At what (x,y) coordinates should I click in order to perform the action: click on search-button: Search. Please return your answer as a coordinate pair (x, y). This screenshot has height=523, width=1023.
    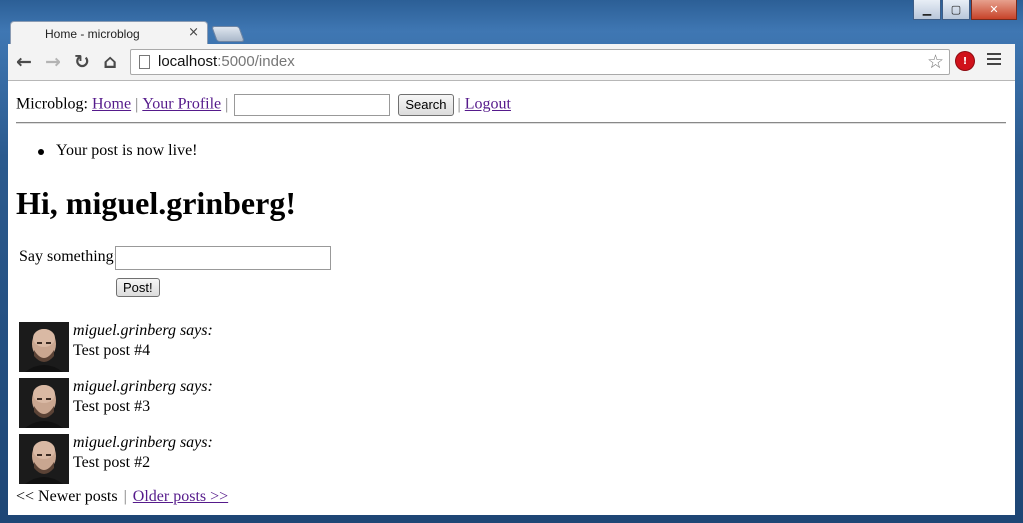
    Looking at the image, I should click on (426, 105).